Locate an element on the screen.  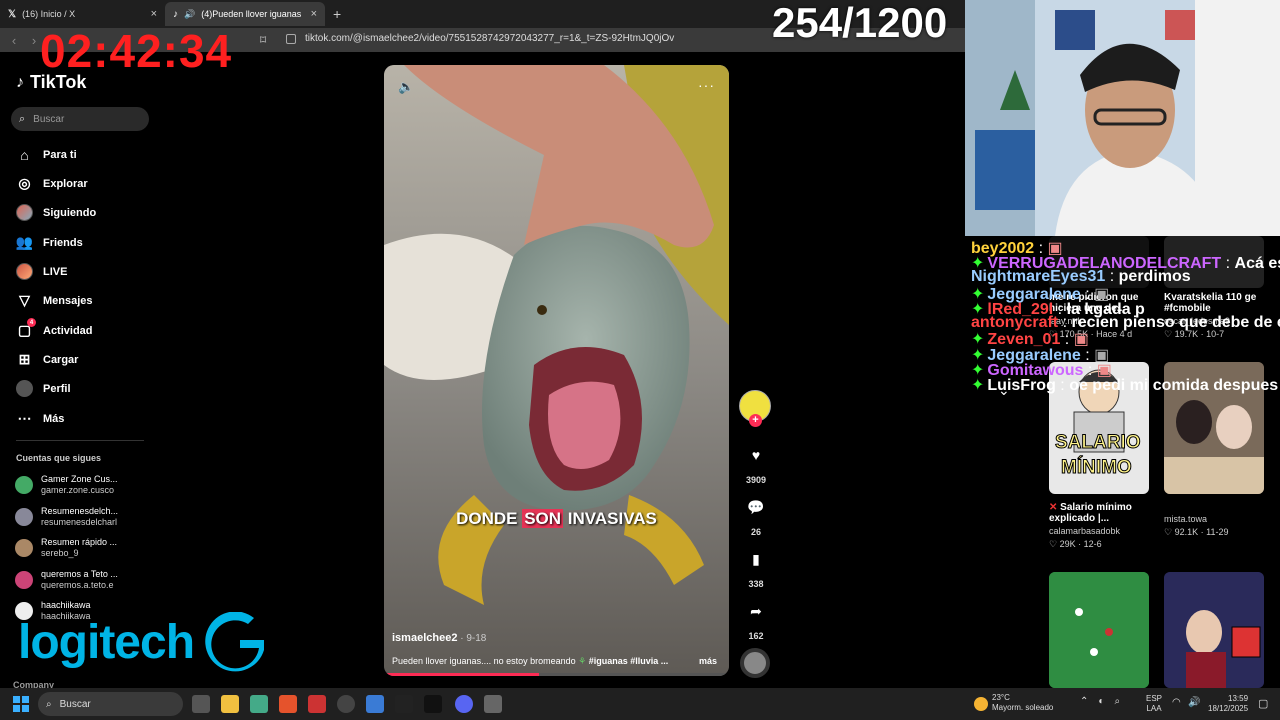
task-view-icon is located at coordinates (201, 704).